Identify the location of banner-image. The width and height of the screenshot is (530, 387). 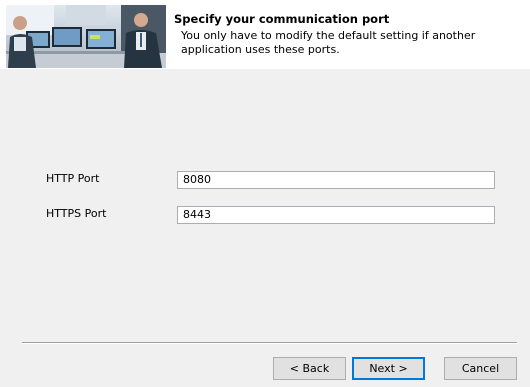
(86, 36).